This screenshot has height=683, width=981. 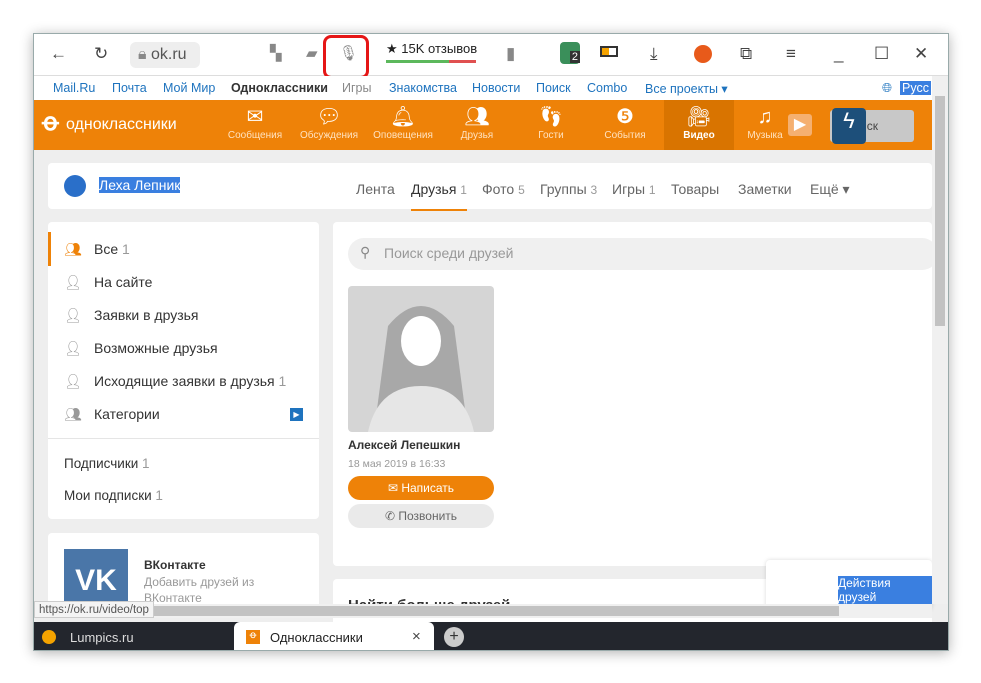 I want to click on tab-photos: Фото 5, so click(x=503, y=189).